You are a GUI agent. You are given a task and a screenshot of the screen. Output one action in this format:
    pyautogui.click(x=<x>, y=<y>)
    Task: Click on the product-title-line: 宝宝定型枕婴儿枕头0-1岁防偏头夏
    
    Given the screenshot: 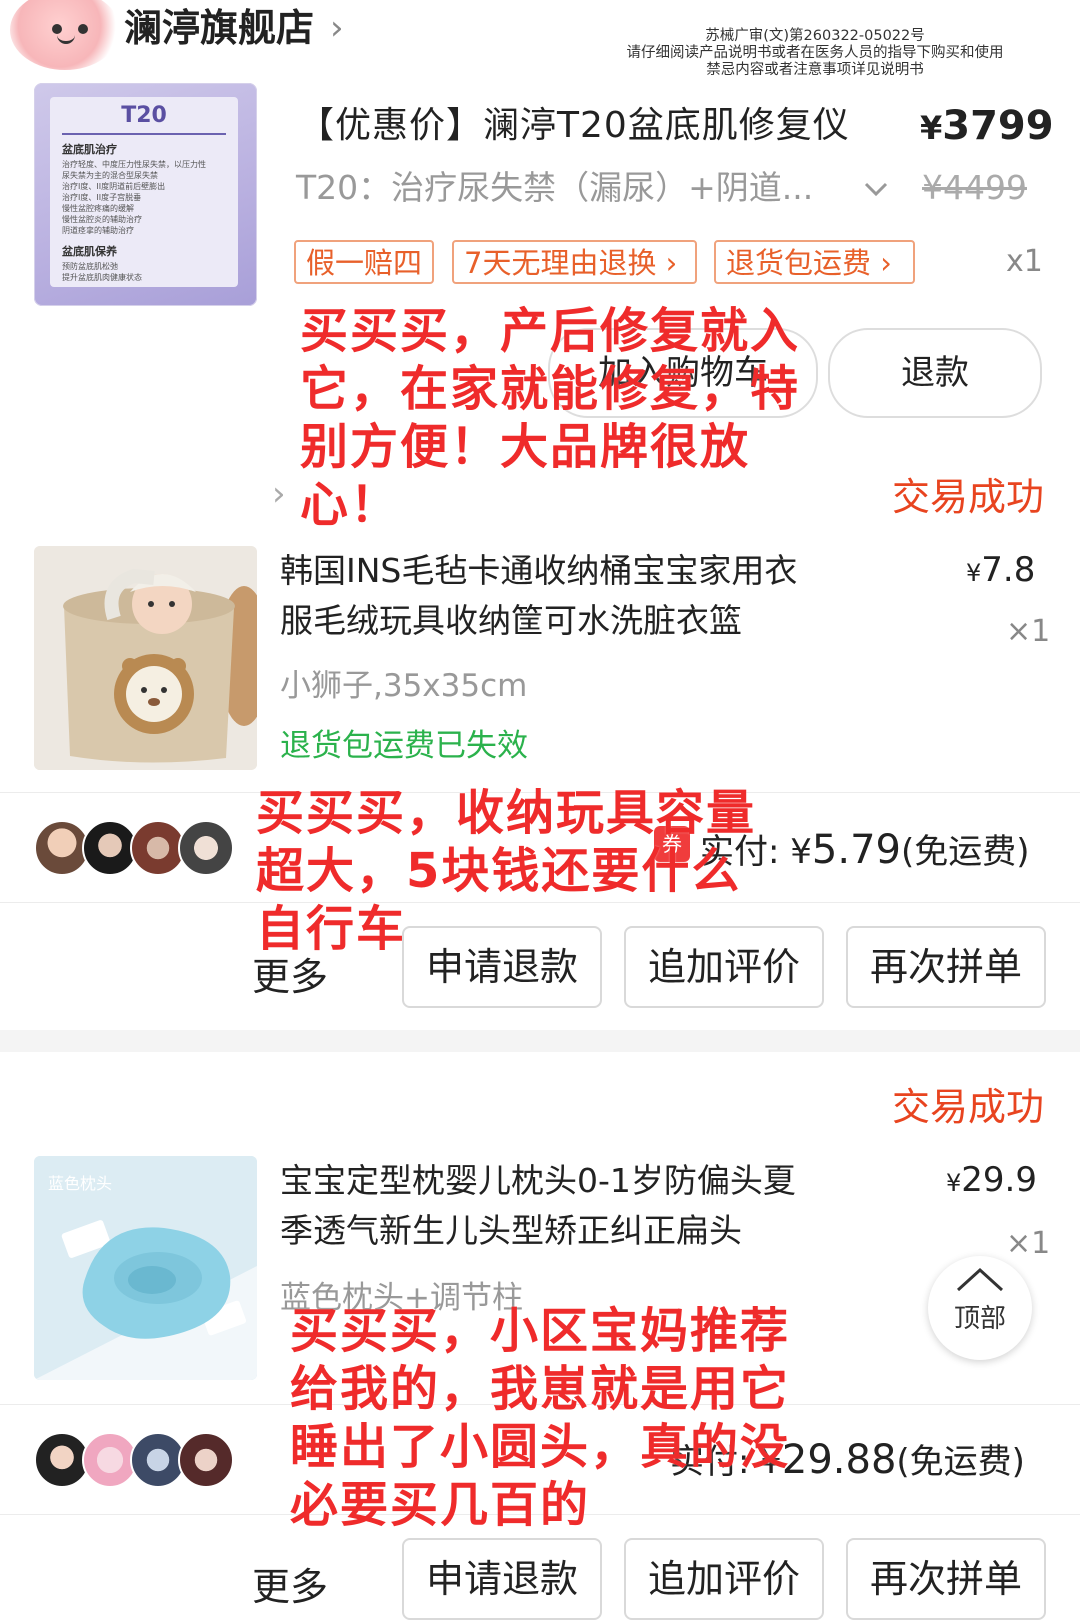 What is the action you would take?
    pyautogui.click(x=538, y=1181)
    